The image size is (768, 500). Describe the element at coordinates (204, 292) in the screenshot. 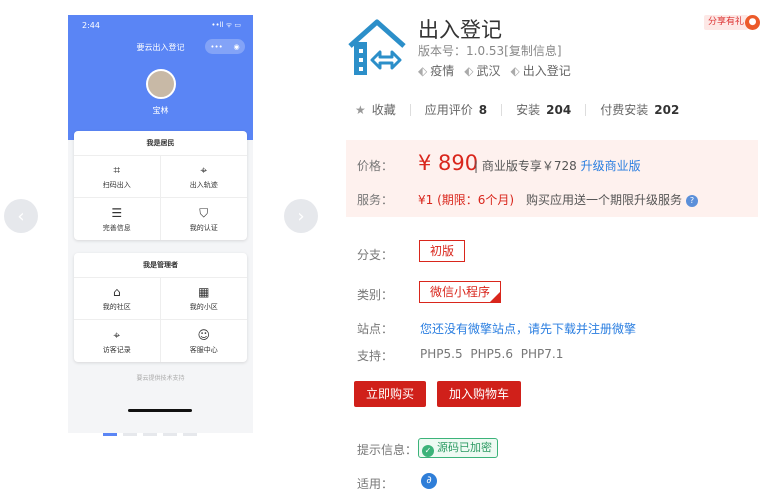

I see `building-icon: ▦` at that location.